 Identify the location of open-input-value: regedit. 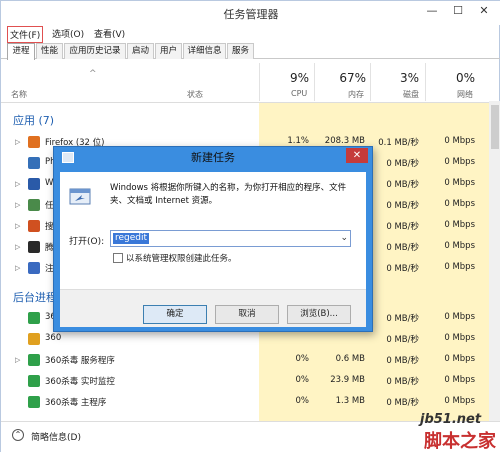
(131, 238).